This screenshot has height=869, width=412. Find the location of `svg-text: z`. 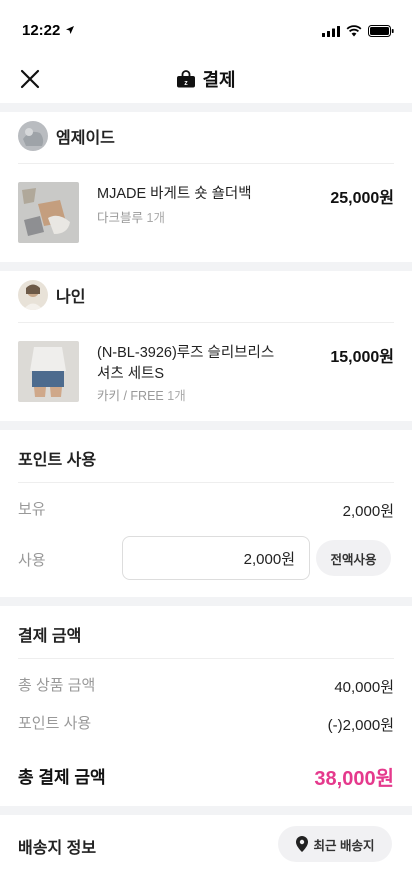

svg-text: z is located at coordinates (187, 83).